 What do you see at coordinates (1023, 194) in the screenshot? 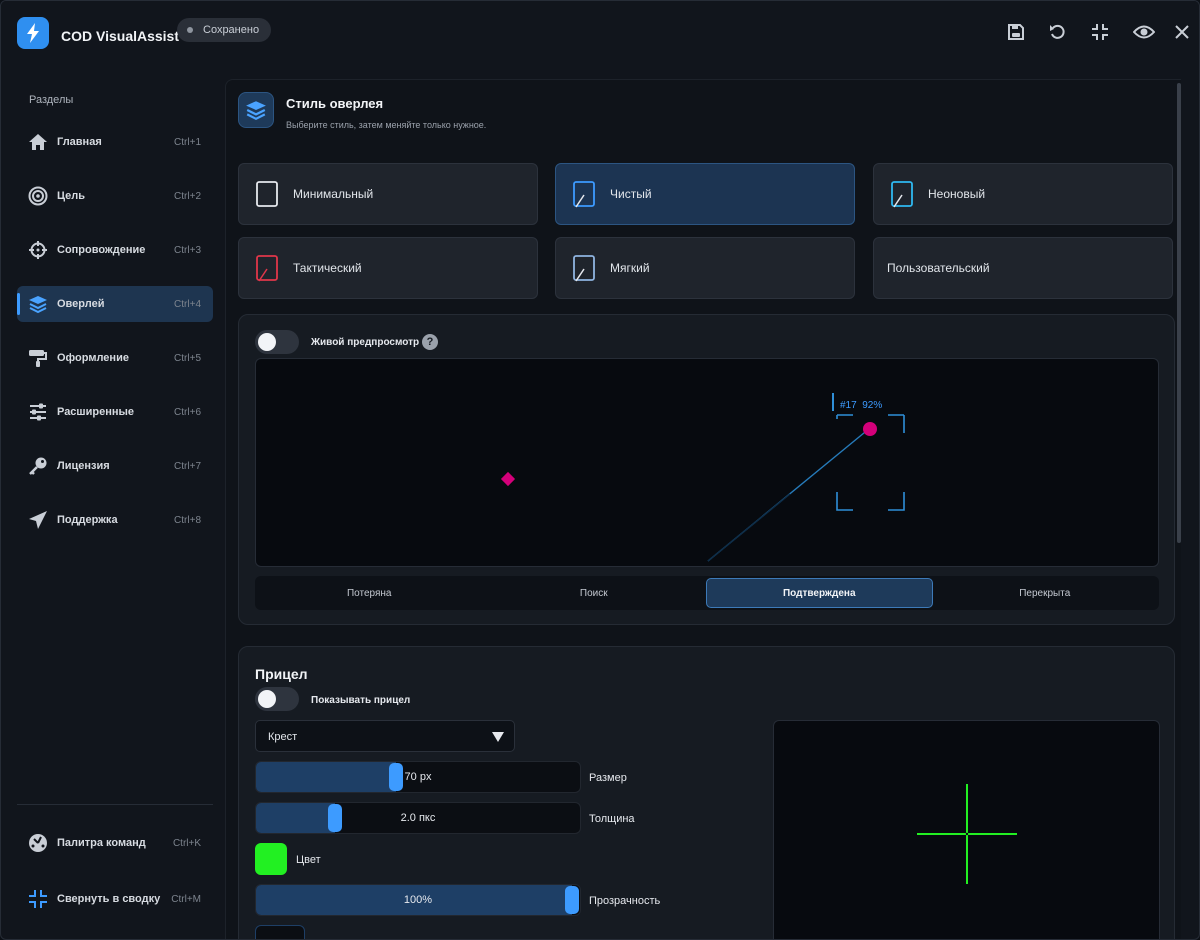
I see `style-card-neon: Неоновый` at bounding box center [1023, 194].